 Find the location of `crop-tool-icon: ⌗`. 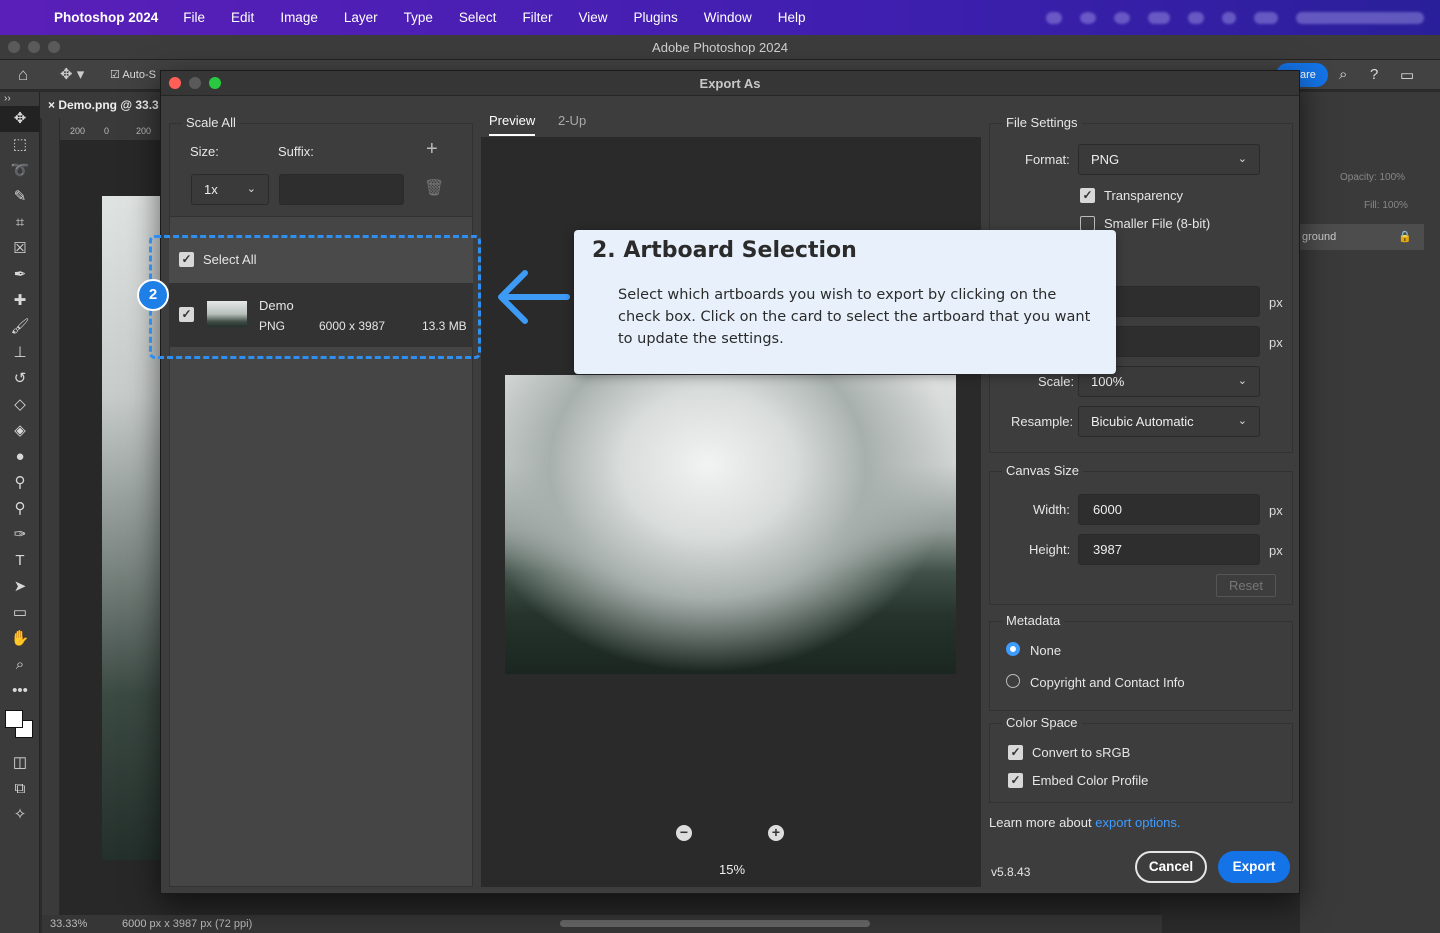

crop-tool-icon: ⌗ is located at coordinates (20, 223).